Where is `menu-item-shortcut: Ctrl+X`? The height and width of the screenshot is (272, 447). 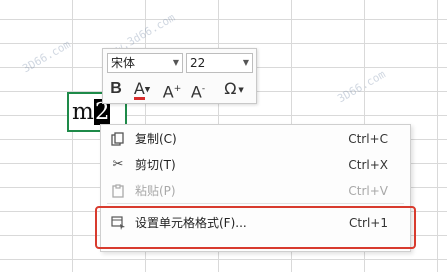
menu-item-shortcut: Ctrl+X is located at coordinates (368, 165).